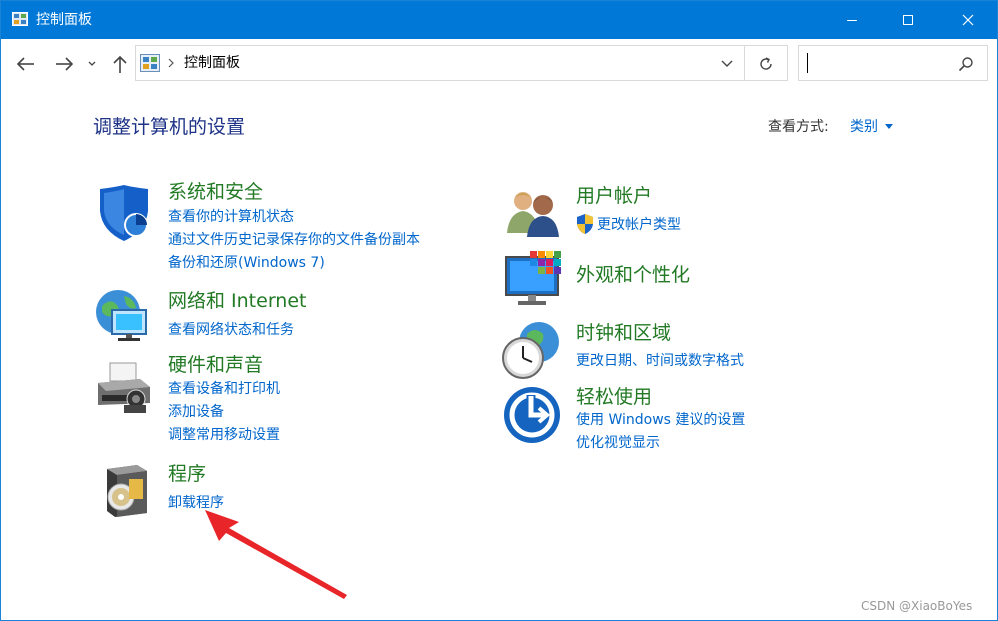 Image resolution: width=998 pixels, height=621 pixels. Describe the element at coordinates (231, 330) in the screenshot. I see `link-view-network-status: 查看网络状态和任务` at that location.